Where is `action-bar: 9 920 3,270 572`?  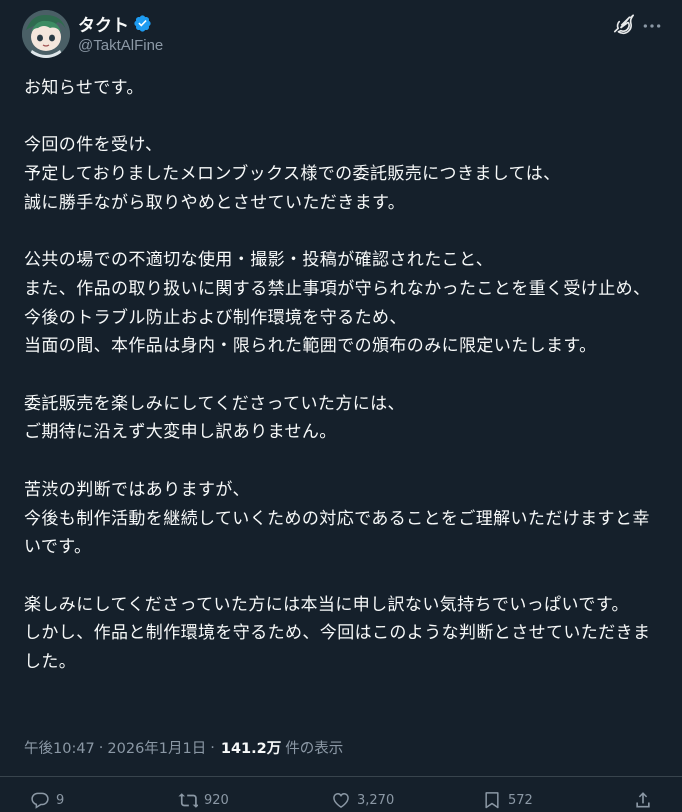
action-bar: 9 920 3,270 572 is located at coordinates (341, 801).